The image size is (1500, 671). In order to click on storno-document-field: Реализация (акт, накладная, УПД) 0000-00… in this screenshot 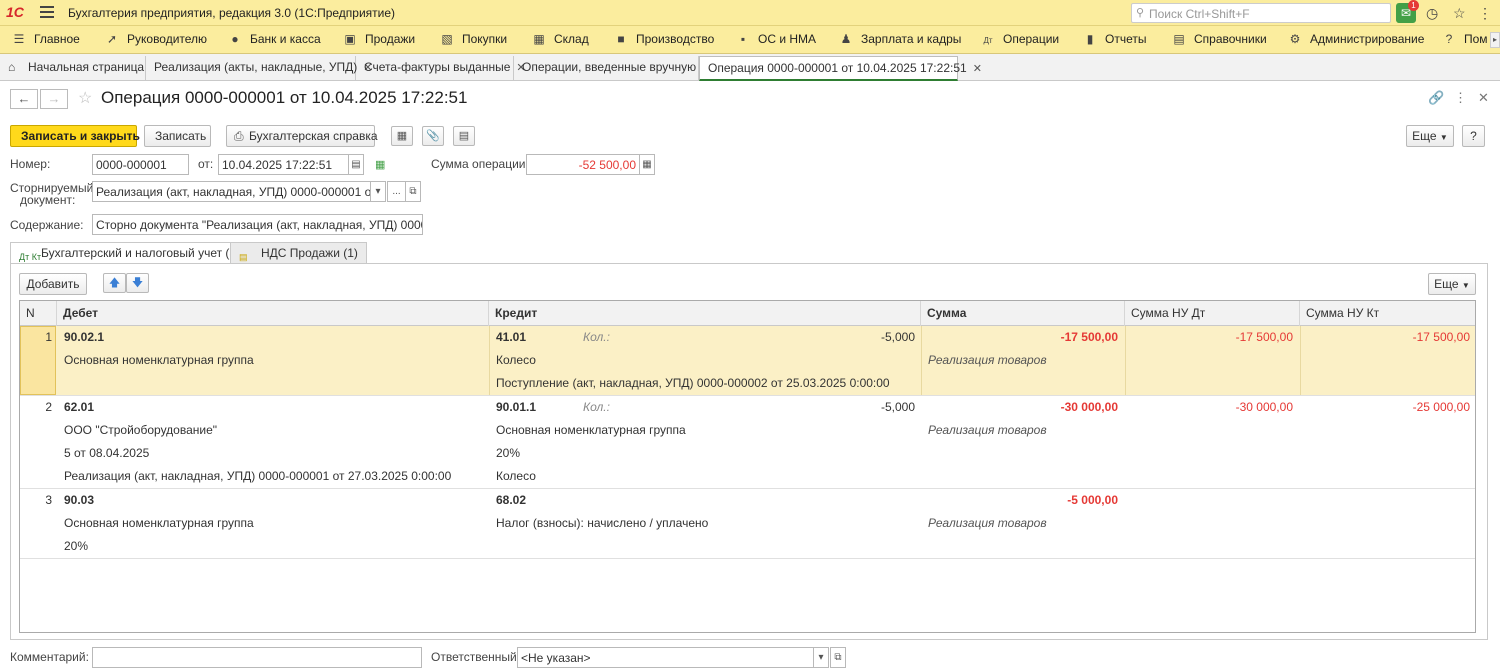, I will do `click(231, 191)`.